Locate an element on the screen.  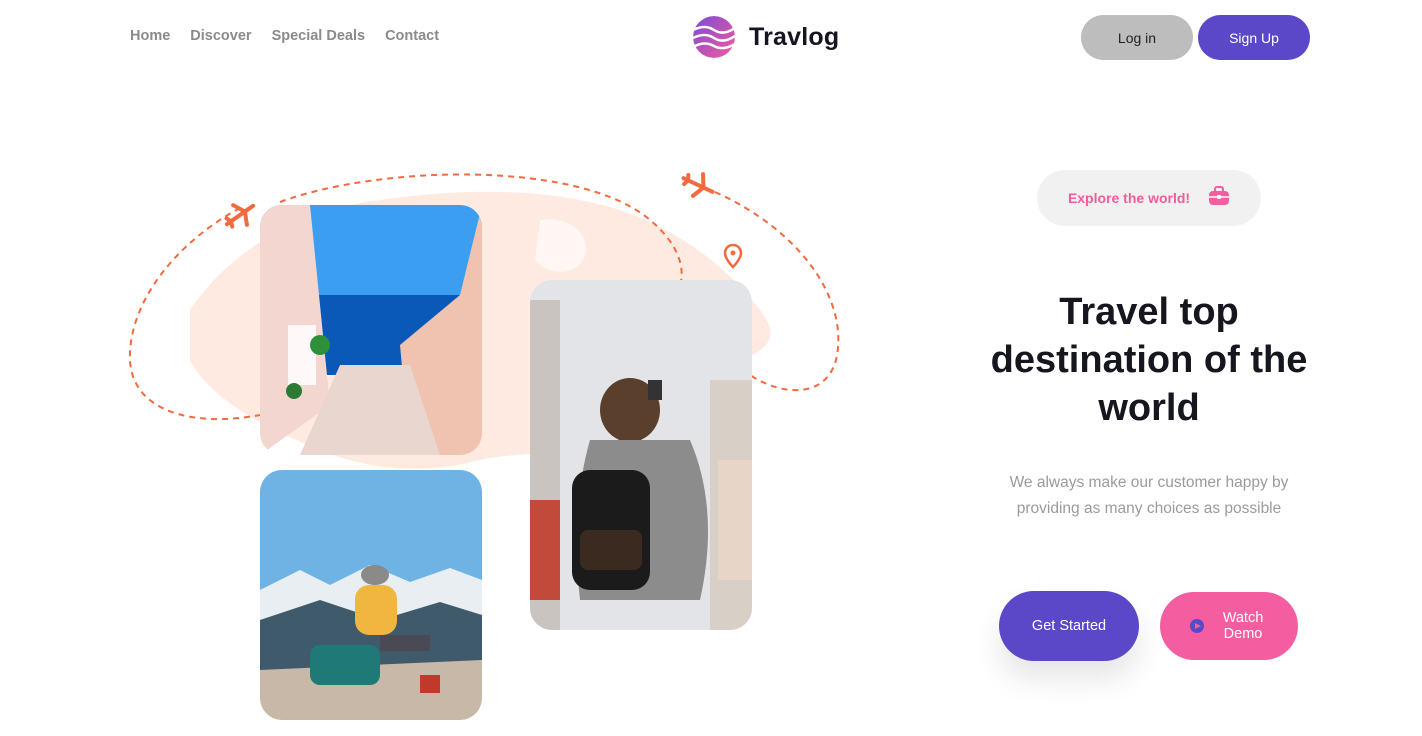
explore-badge: Explore the world! is located at coordinates (1149, 198).